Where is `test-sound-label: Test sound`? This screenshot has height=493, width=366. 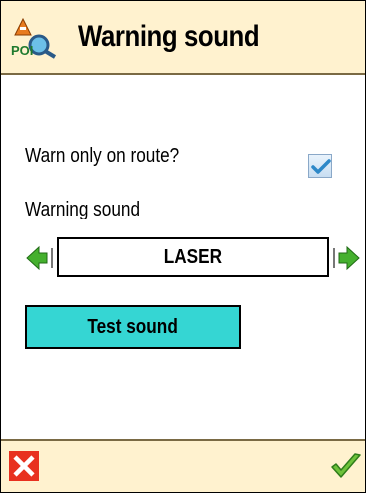 test-sound-label: Test sound is located at coordinates (133, 327).